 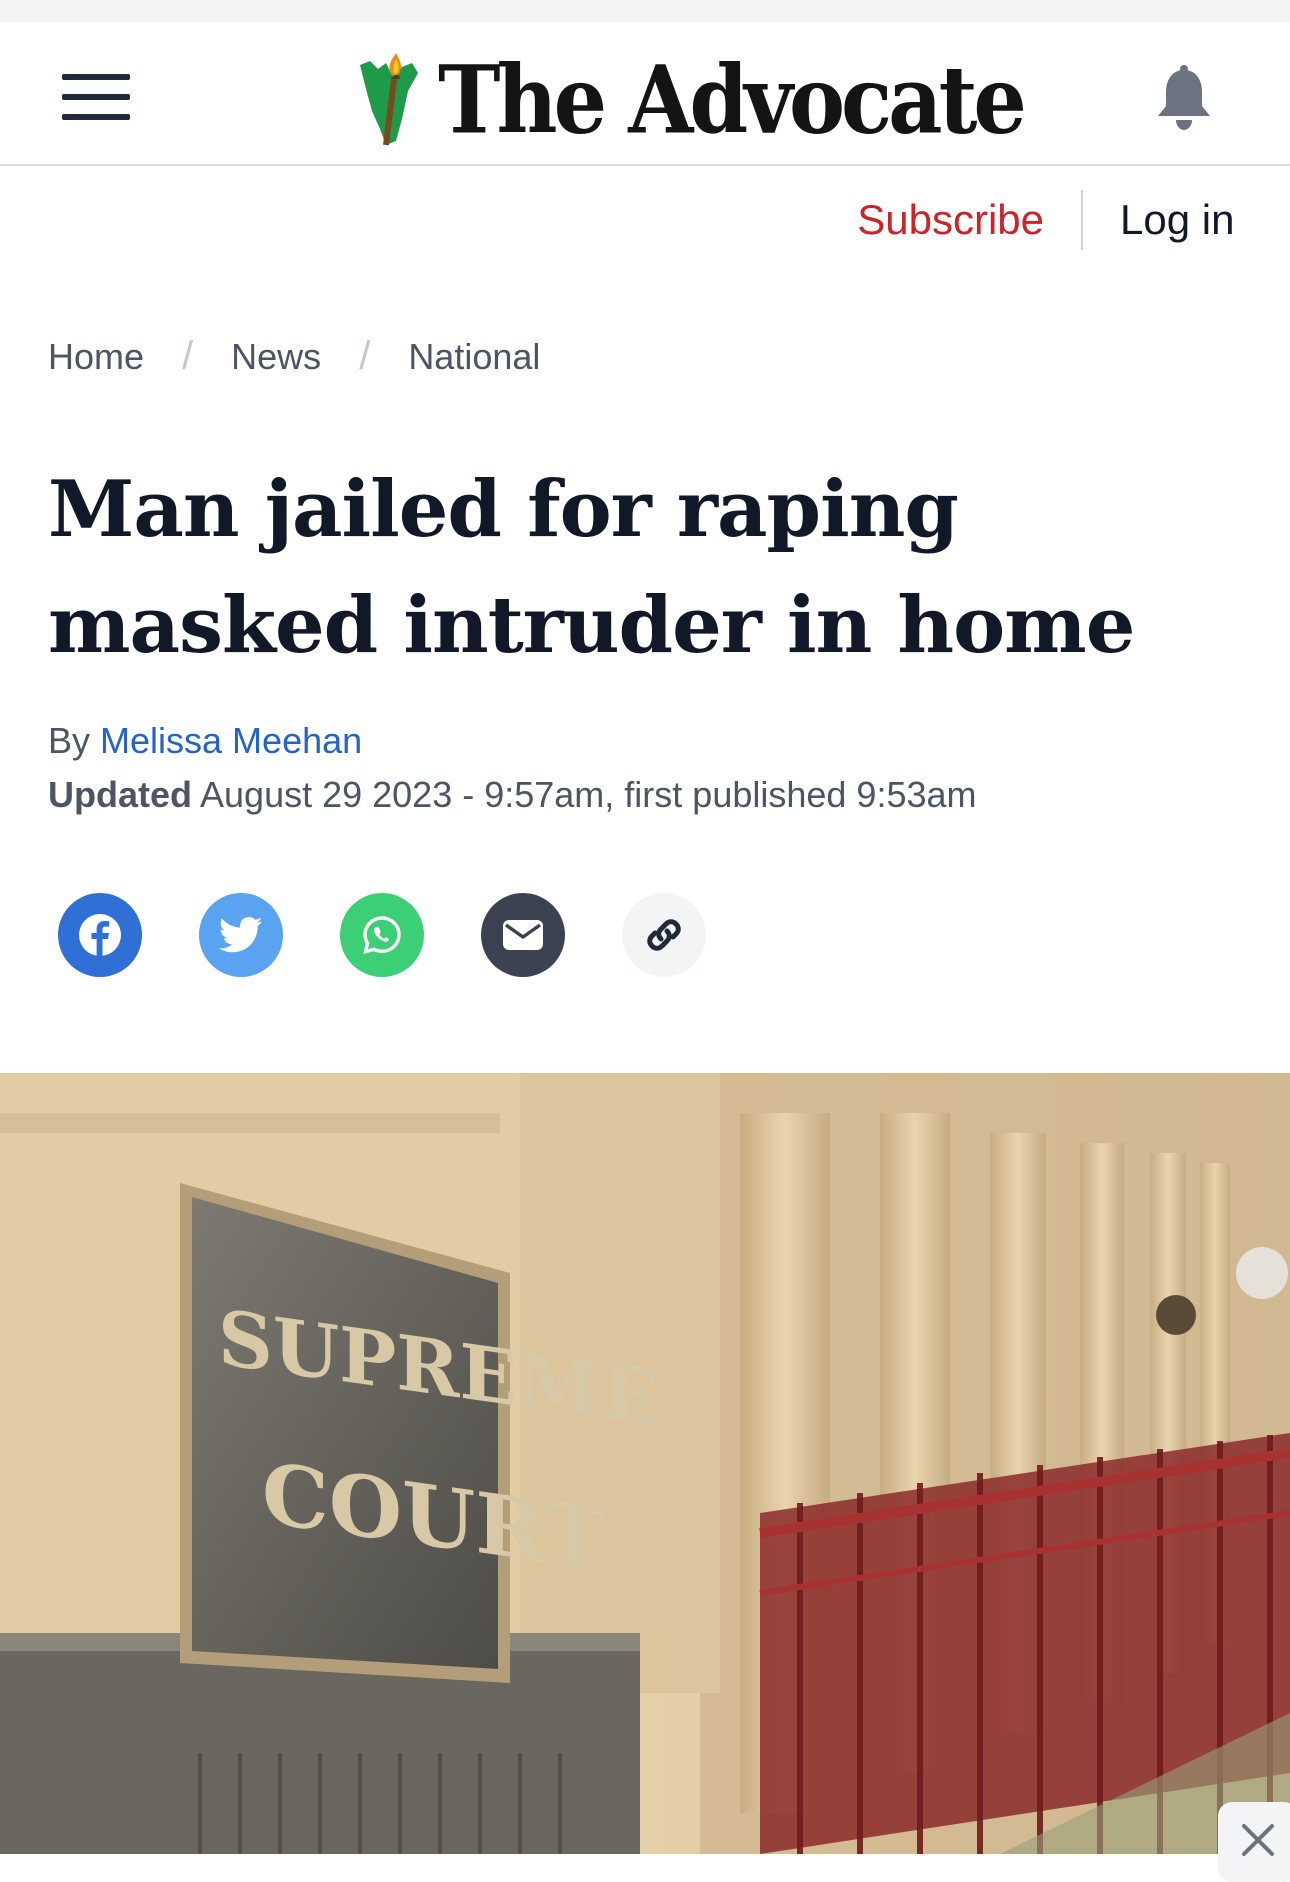 I want to click on author-link: Melissa Meehan, so click(x=231, y=740).